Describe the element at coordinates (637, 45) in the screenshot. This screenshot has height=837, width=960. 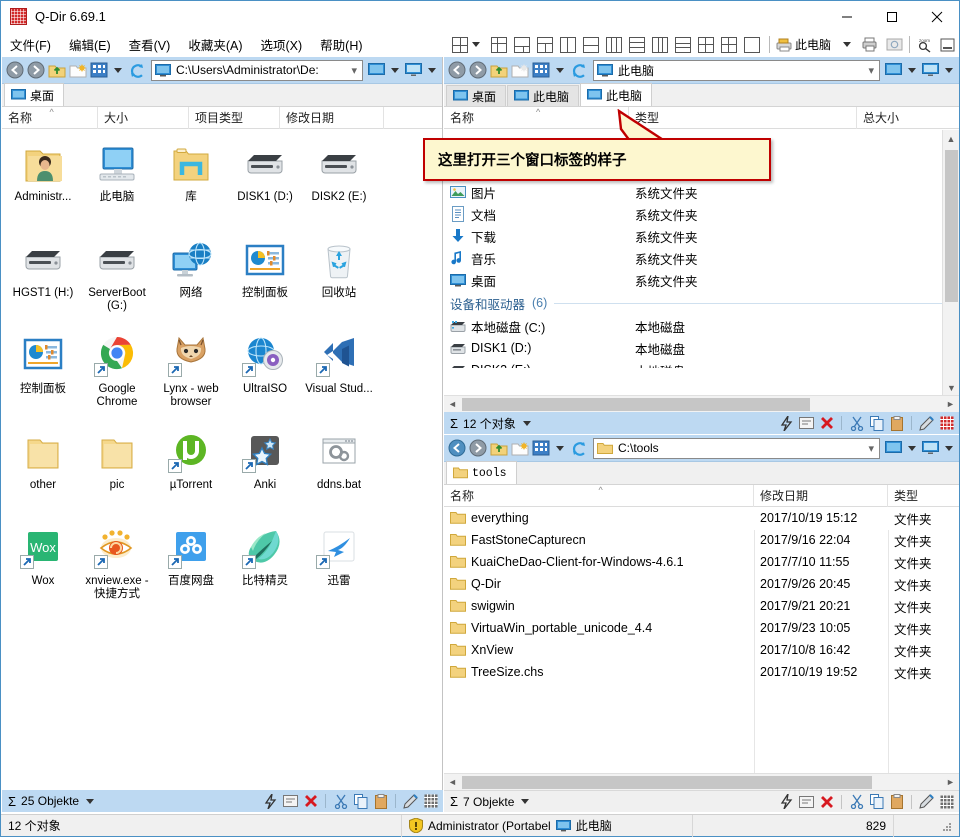
I see `layout-3row-button` at that location.